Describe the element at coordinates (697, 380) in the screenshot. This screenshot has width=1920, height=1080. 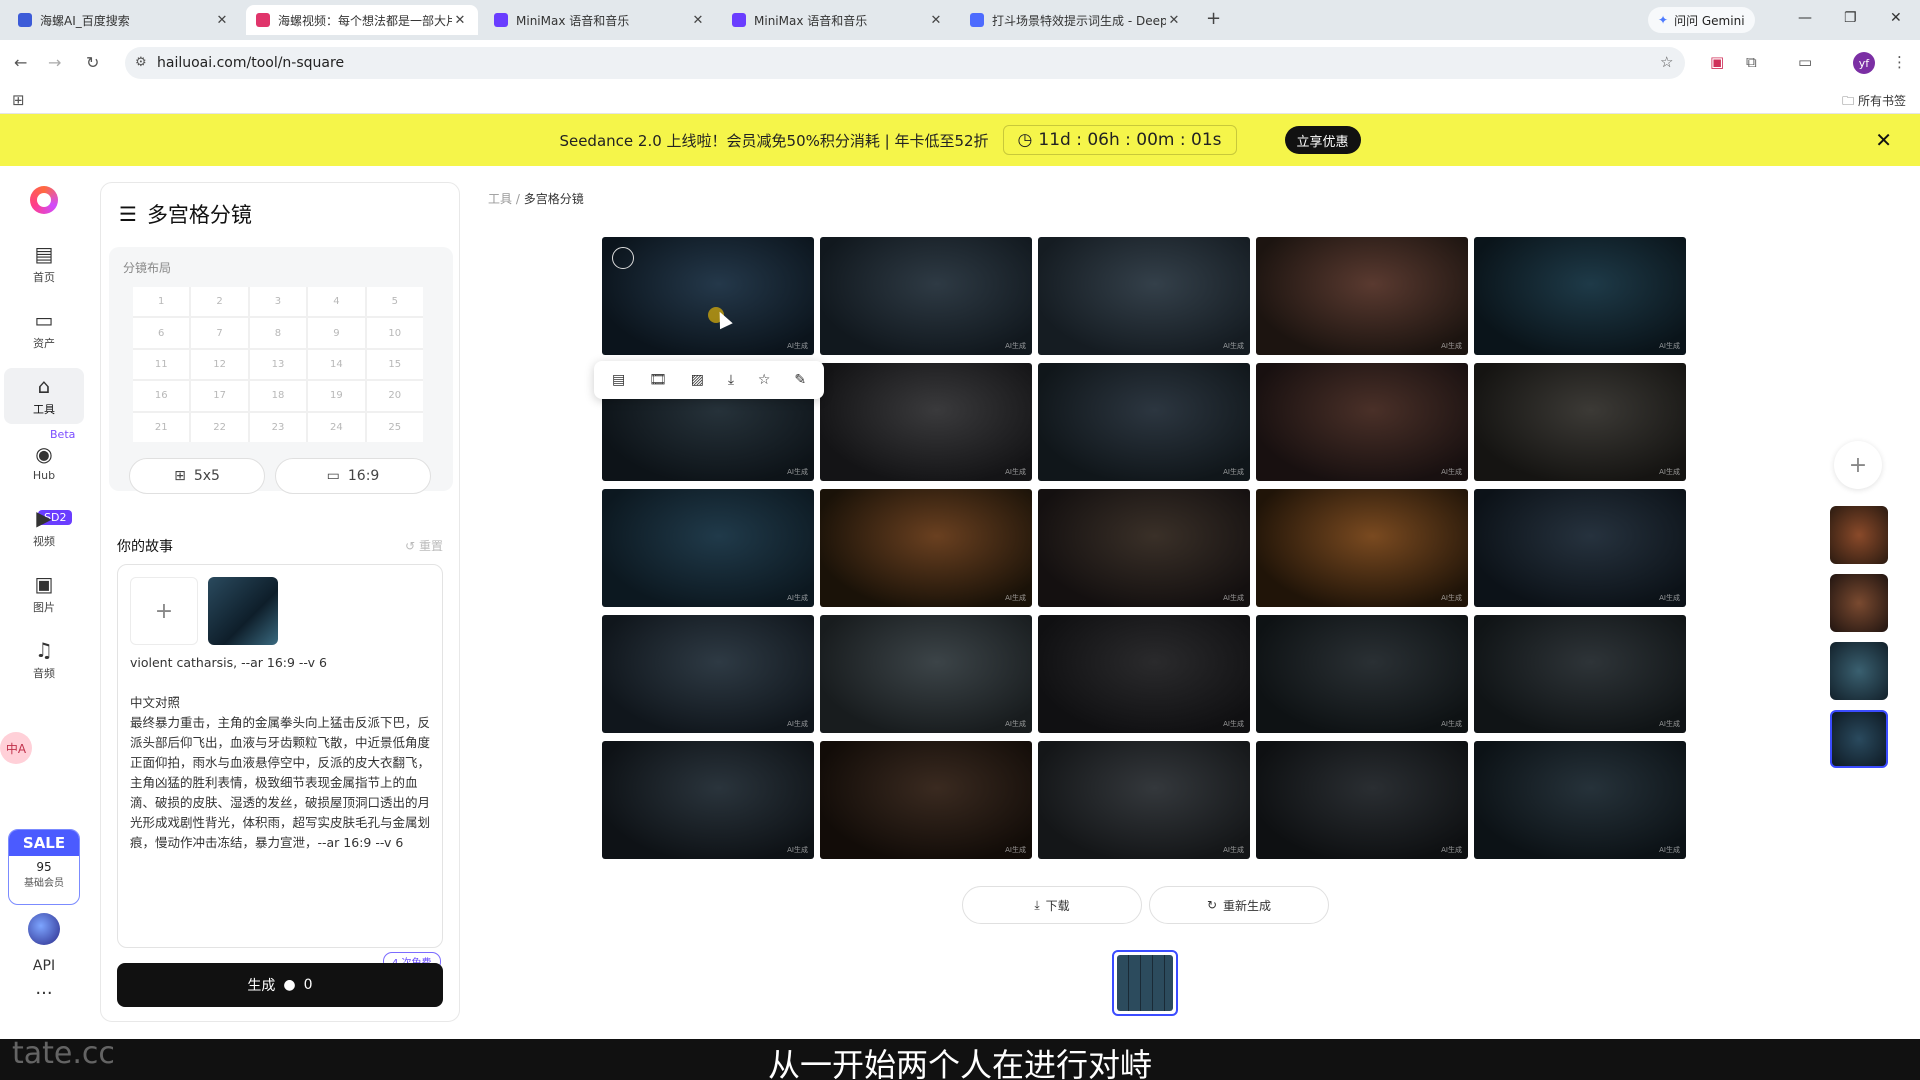
I see `image-edit-icon: ▨` at that location.